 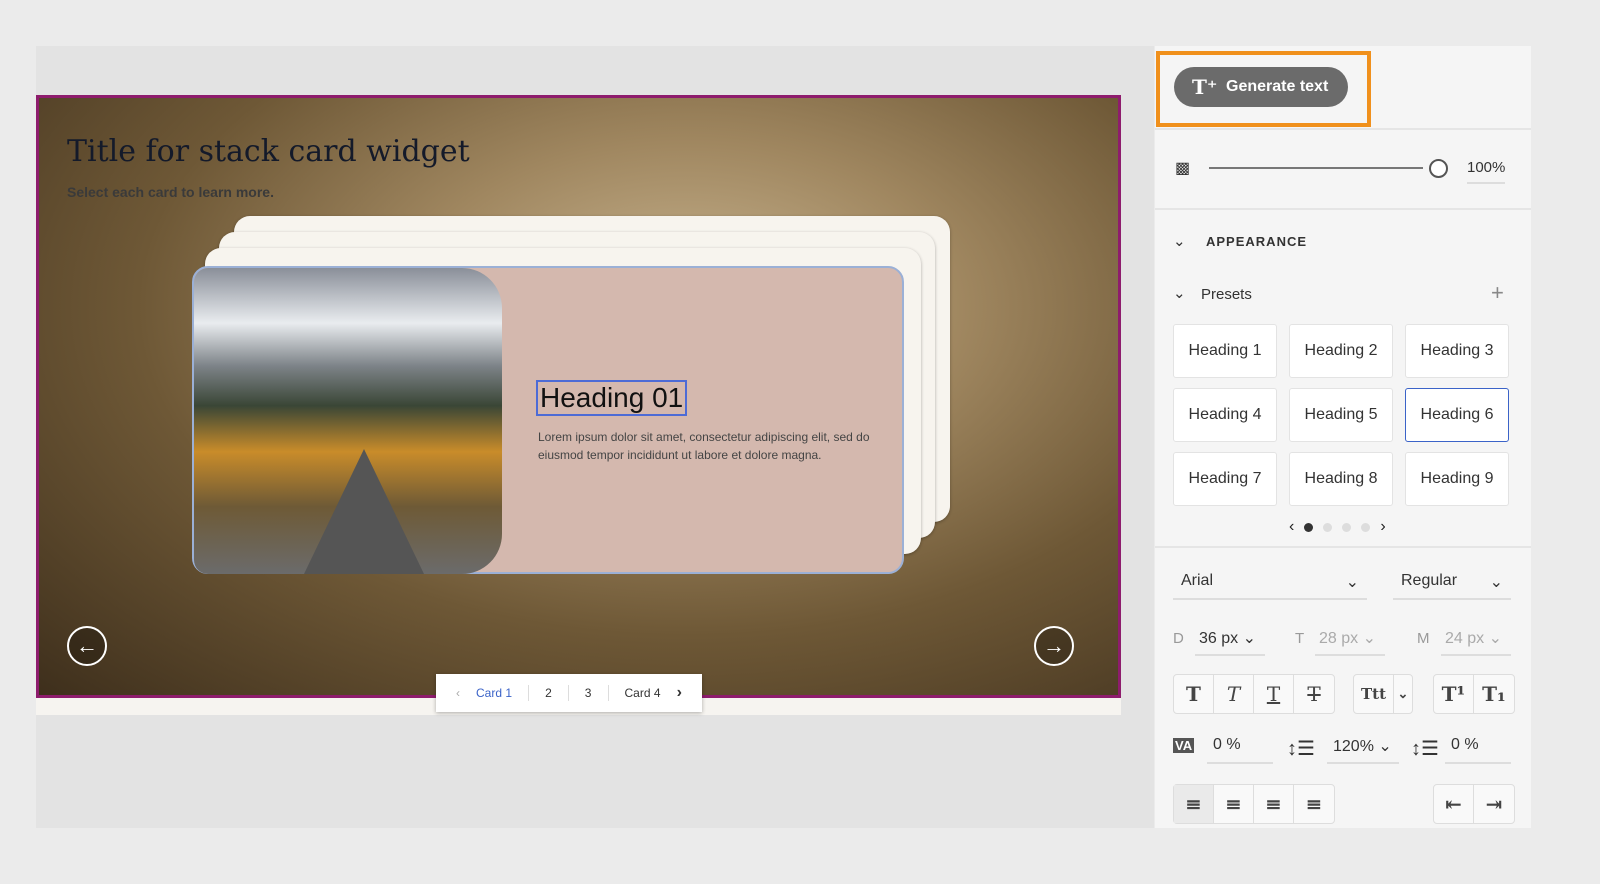 What do you see at coordinates (1194, 804) in the screenshot?
I see `align-left-icon: ≡` at bounding box center [1194, 804].